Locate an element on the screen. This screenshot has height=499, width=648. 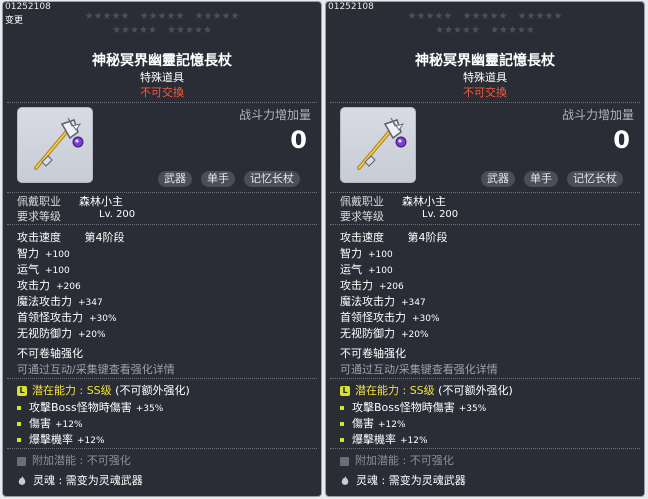
additional-potential-text: 附加潜能 : 不可强化 is located at coordinates (81, 460).